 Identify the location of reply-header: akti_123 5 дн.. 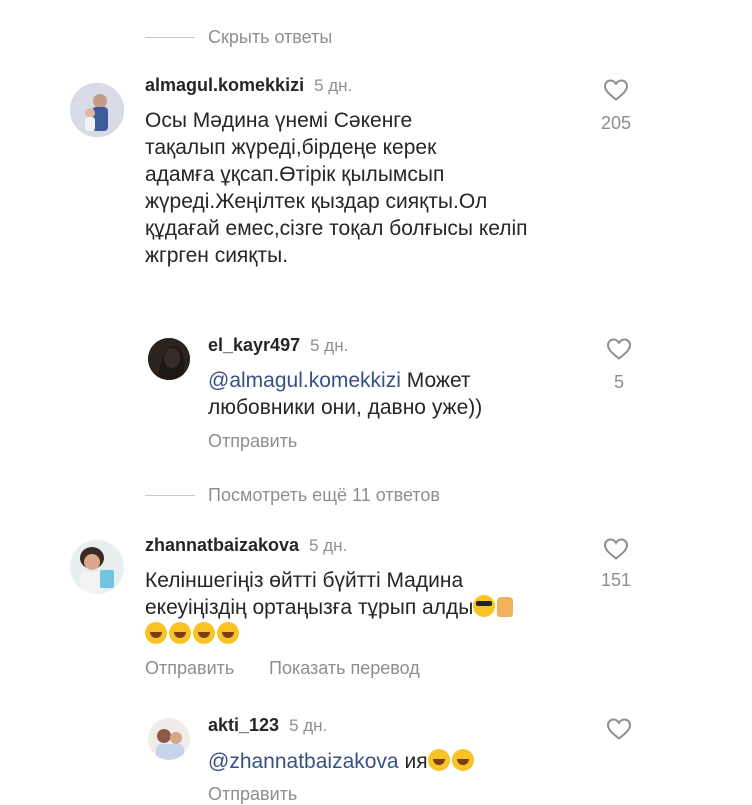
(267, 725).